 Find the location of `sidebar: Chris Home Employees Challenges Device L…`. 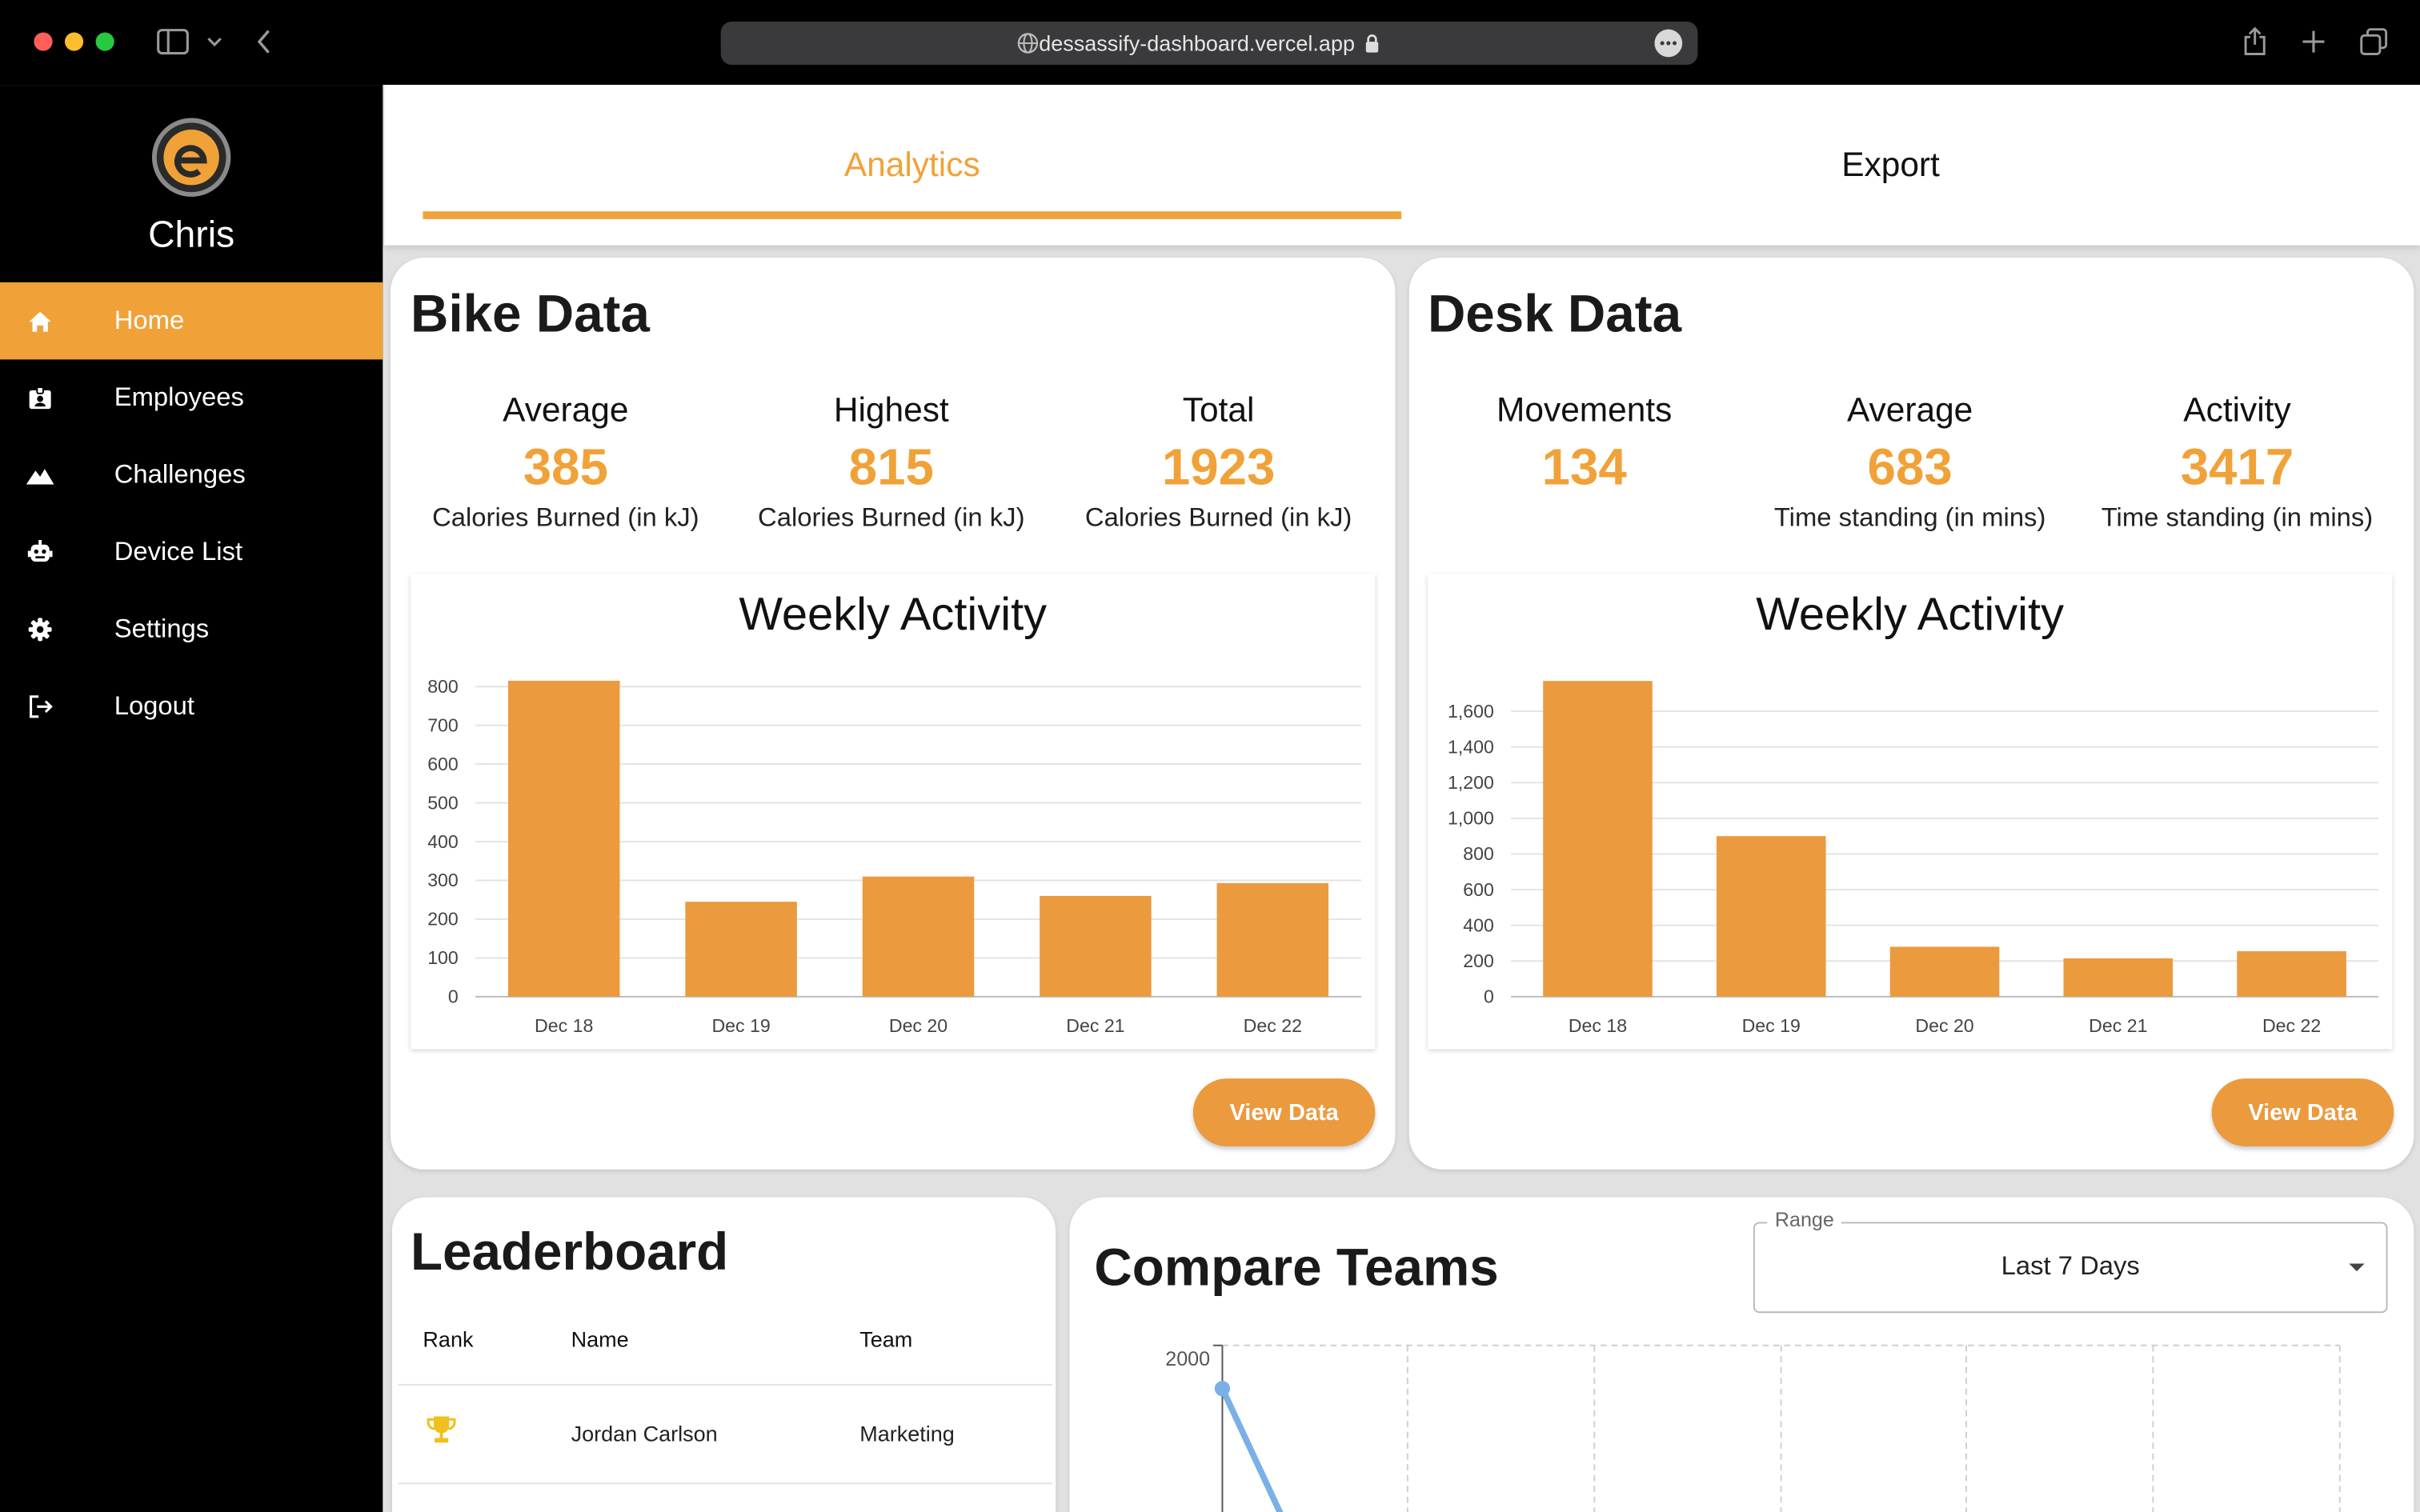

sidebar: Chris Home Employees Challenges Device L… is located at coordinates (191, 798).